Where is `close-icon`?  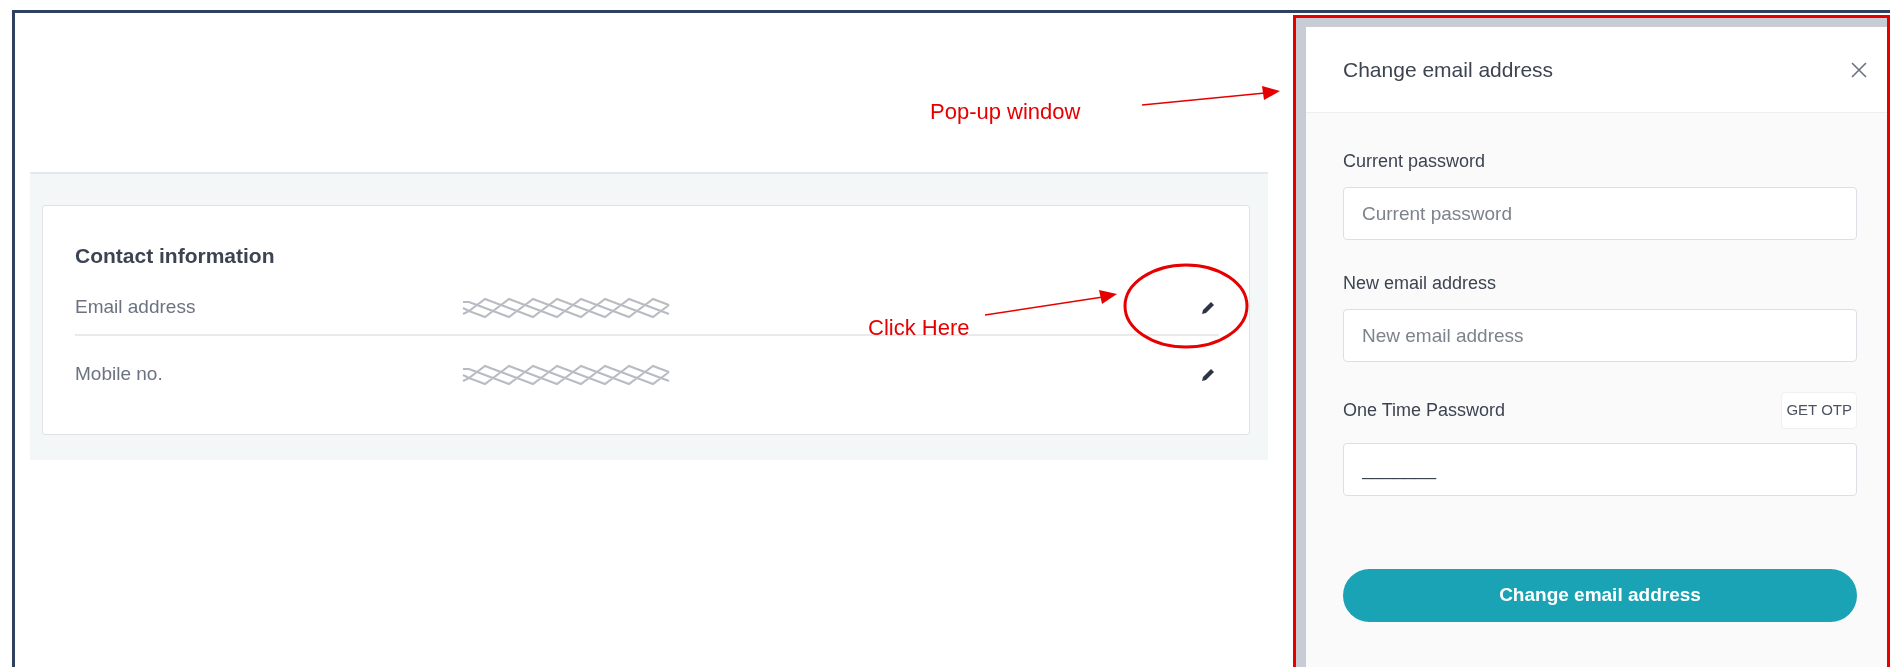
close-icon is located at coordinates (1859, 69).